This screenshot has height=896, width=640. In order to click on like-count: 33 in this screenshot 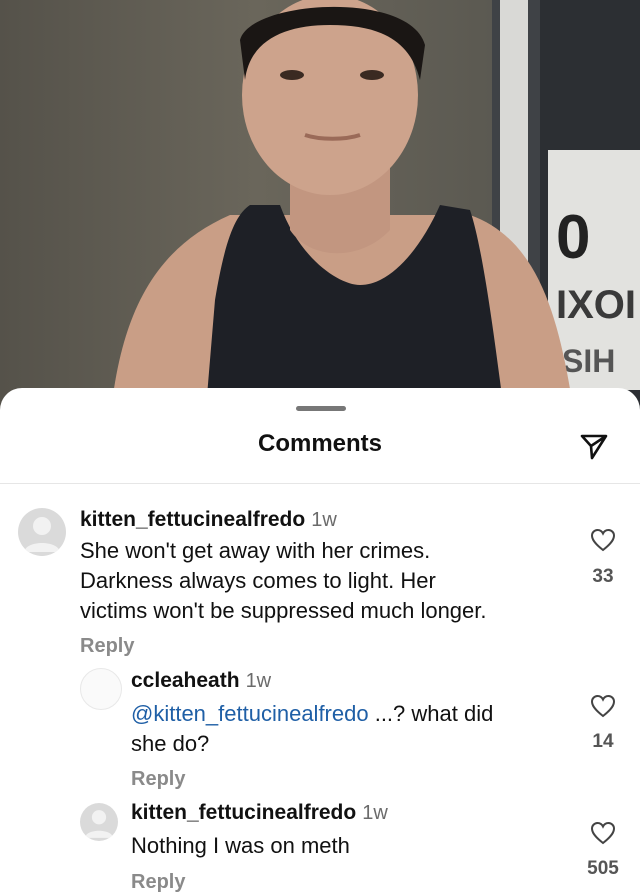, I will do `click(603, 576)`.